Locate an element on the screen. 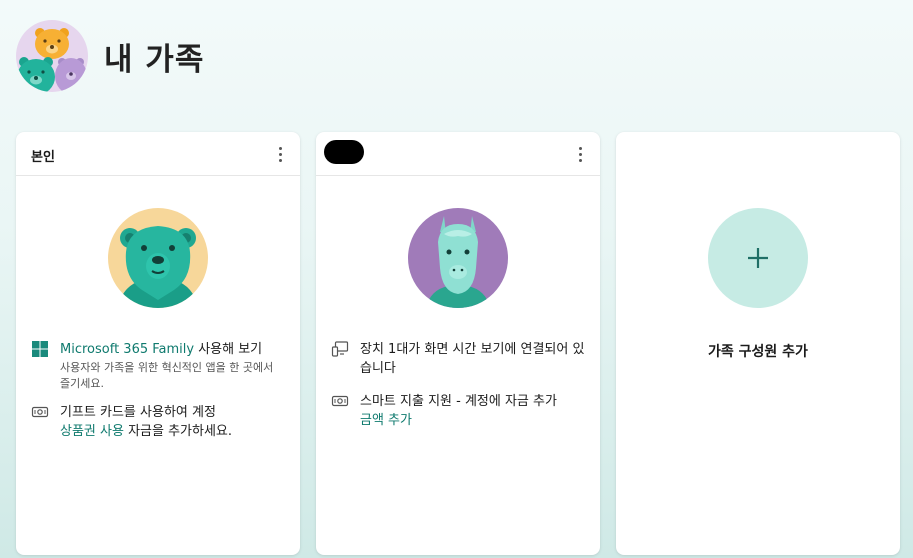 The height and width of the screenshot is (558, 913). m365-text: 사용해 보기 is located at coordinates (228, 349).